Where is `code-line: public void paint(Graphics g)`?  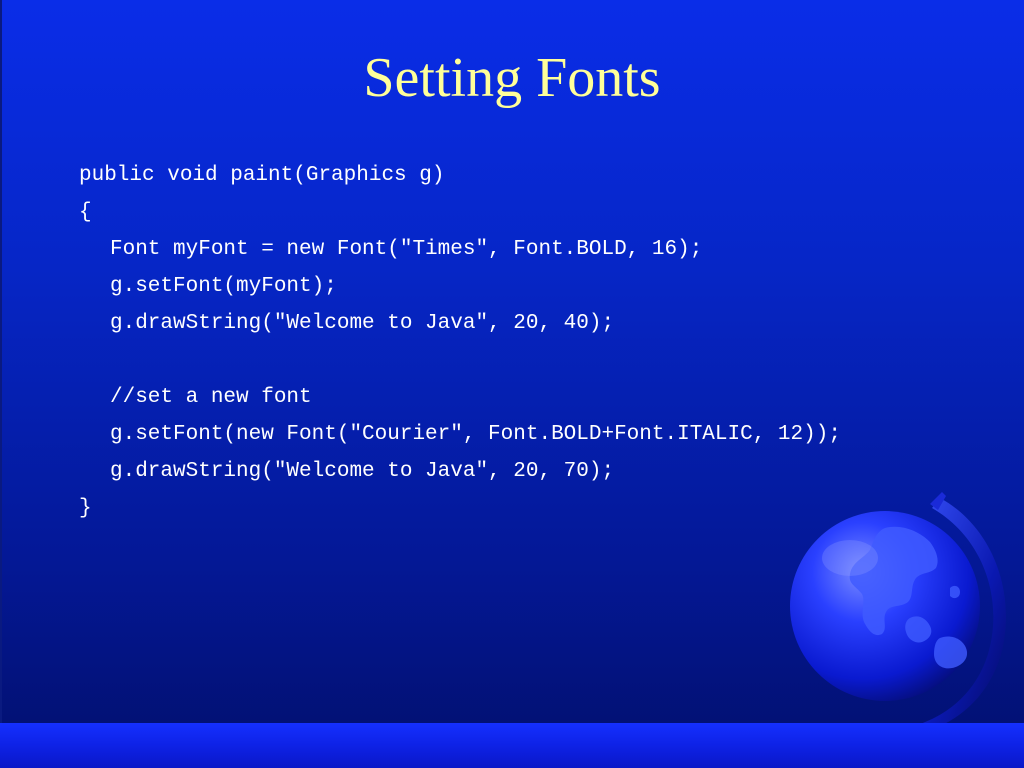
code-line: public void paint(Graphics g) is located at coordinates (262, 175).